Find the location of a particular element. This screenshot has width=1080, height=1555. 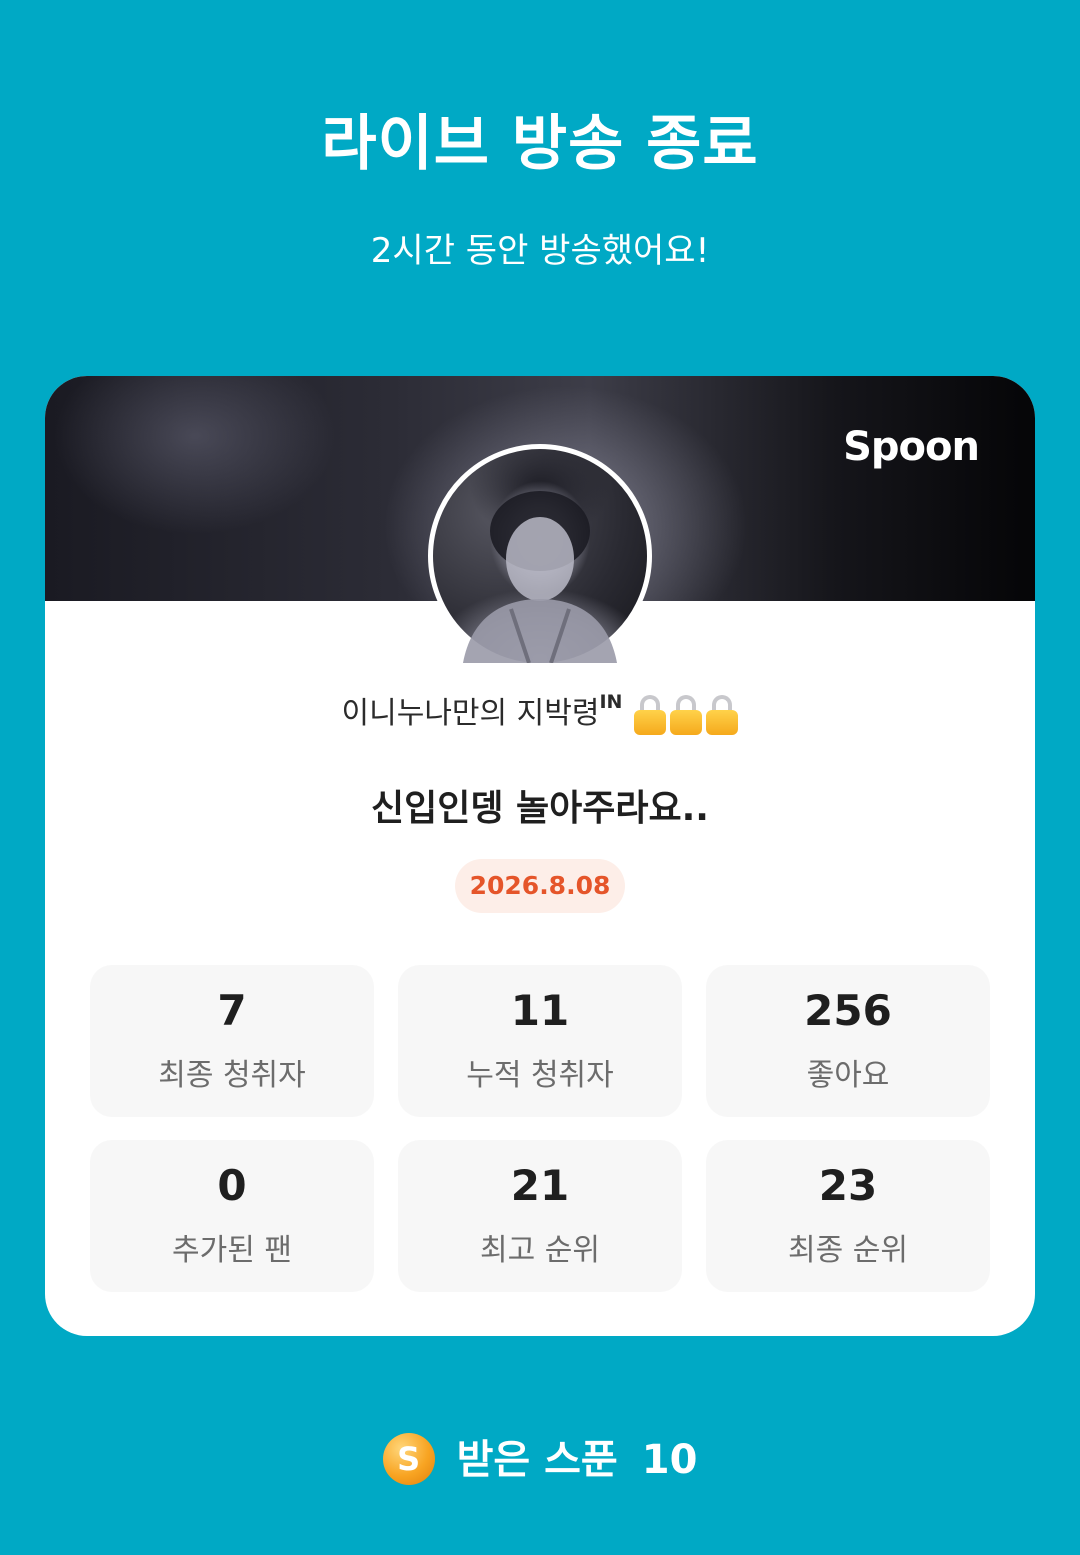

stat-value: 256 is located at coordinates (848, 1010).